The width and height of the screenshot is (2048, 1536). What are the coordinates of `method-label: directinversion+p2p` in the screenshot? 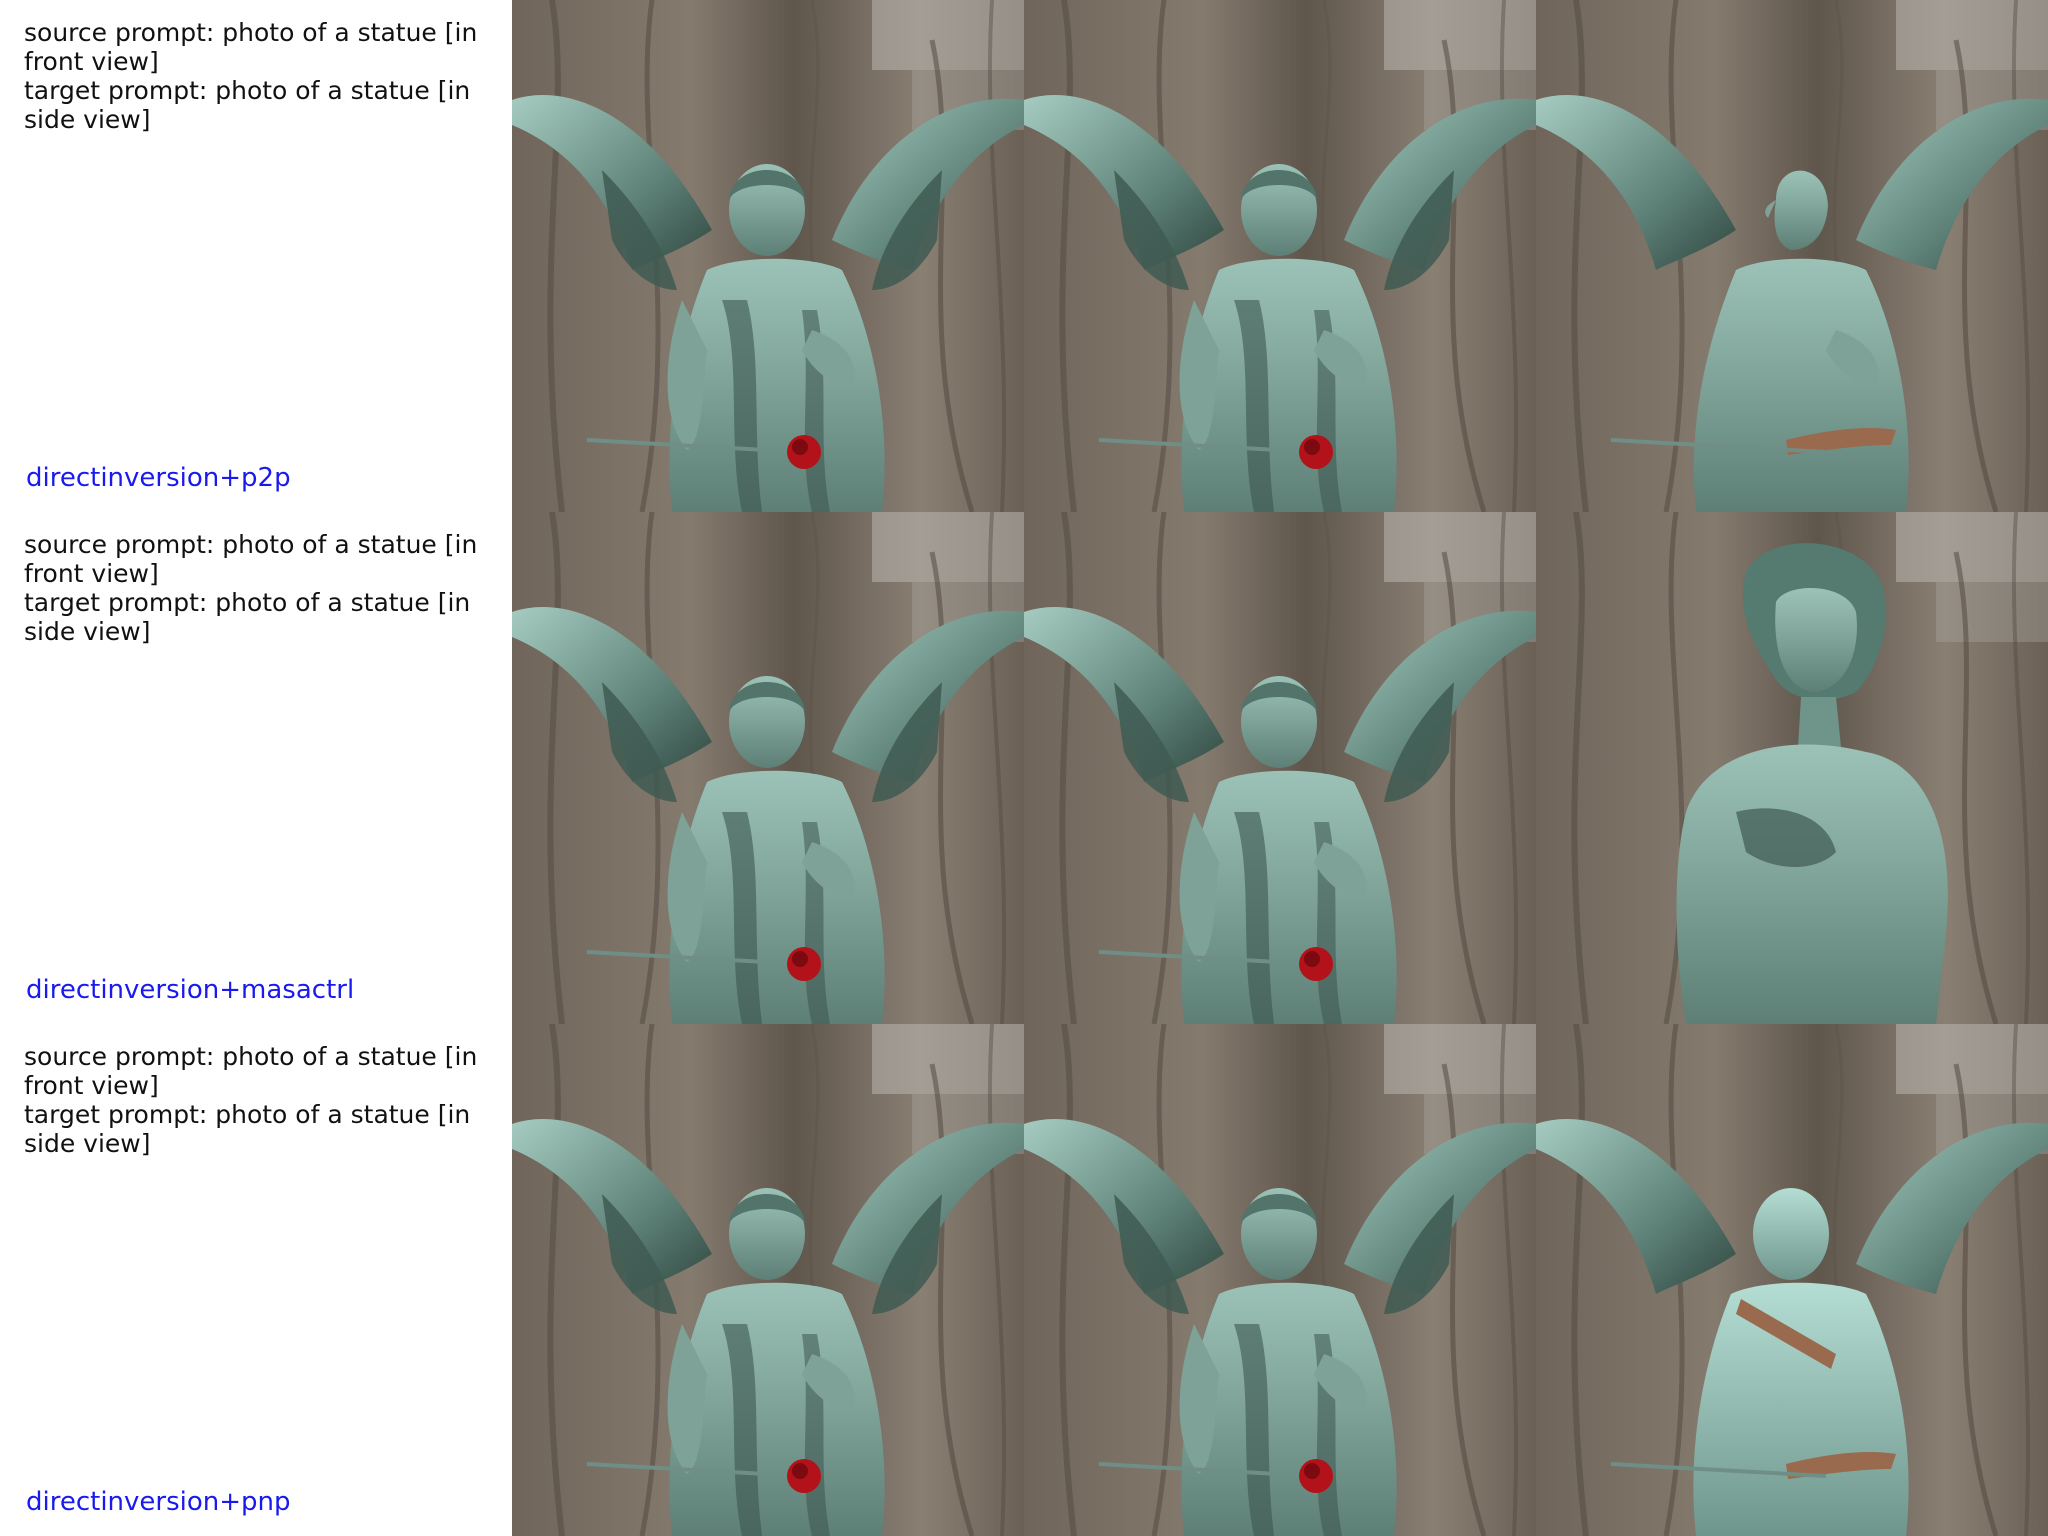 It's located at (158, 478).